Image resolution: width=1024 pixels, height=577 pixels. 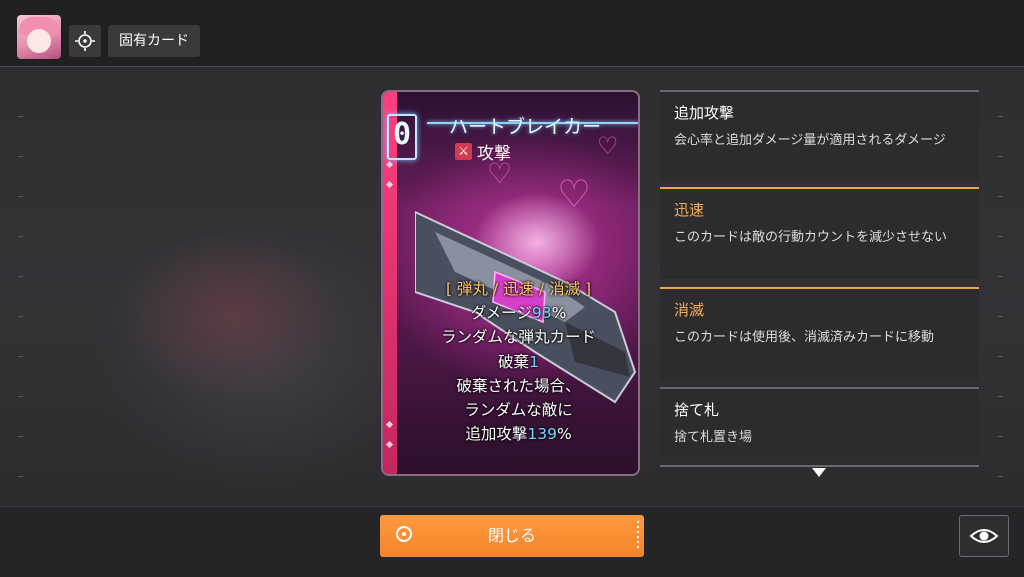 I want to click on button-dots-decoration, so click(x=638, y=536).